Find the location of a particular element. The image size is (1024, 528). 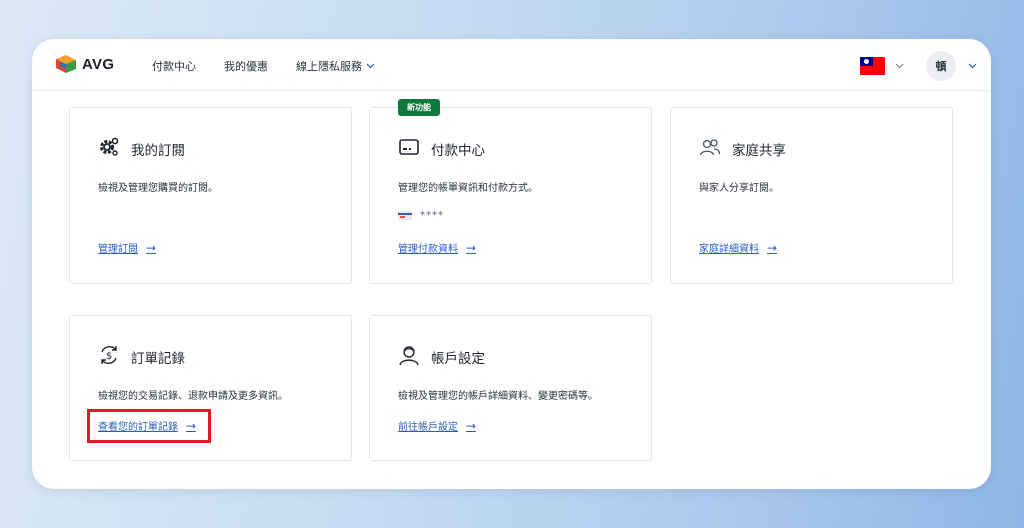

card-payment-center: 新功能 付款中心 管理您的帳單資訊和付款方式。 **** 管理付款資料 → is located at coordinates (510, 191).